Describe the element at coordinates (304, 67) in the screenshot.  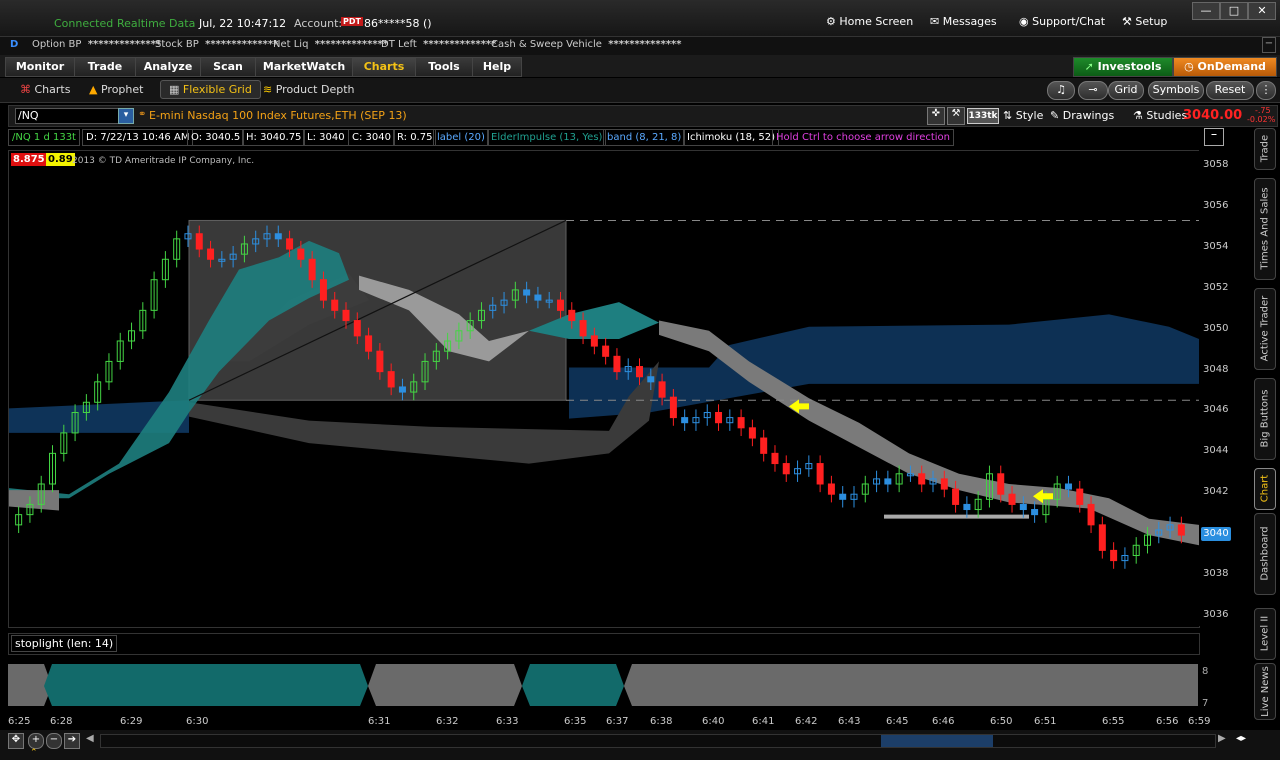
I see `tab-marketwatch: MarketWatch` at that location.